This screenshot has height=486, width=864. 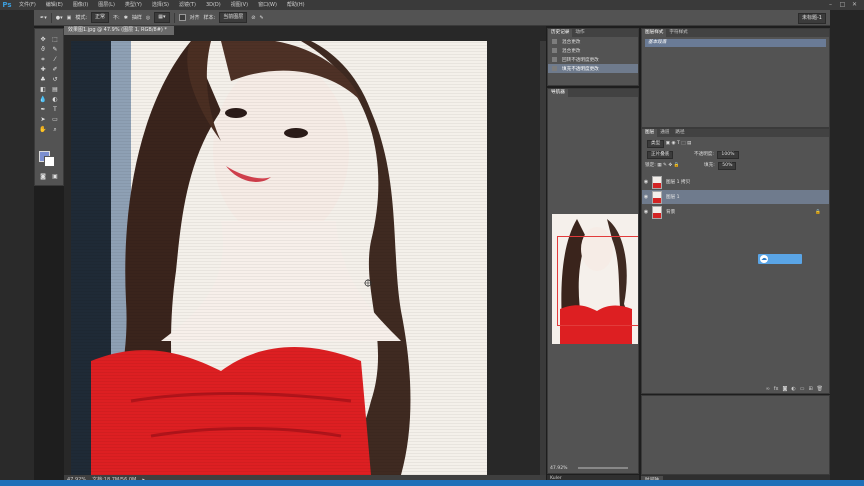 I want to click on menu-edit: 编辑(E), so click(x=54, y=5).